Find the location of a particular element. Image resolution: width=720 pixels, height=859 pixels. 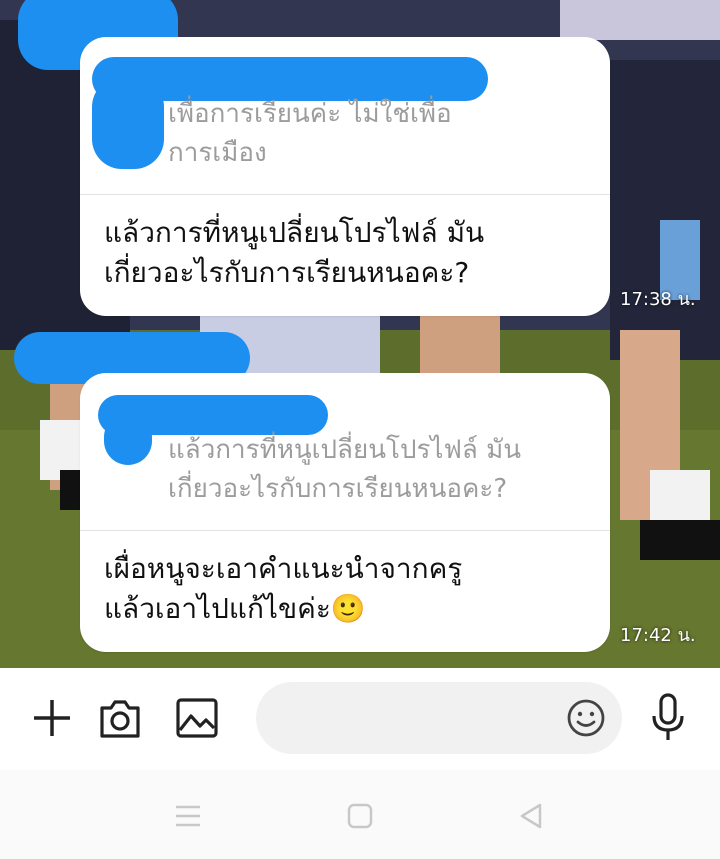

back-triangle-icon is located at coordinates (531, 816).